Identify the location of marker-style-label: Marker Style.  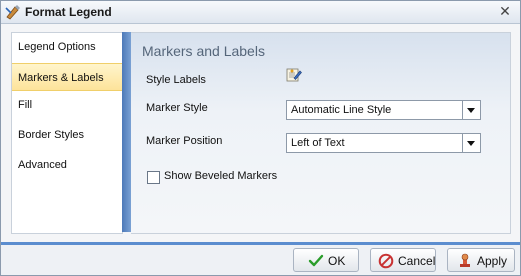
(177, 108).